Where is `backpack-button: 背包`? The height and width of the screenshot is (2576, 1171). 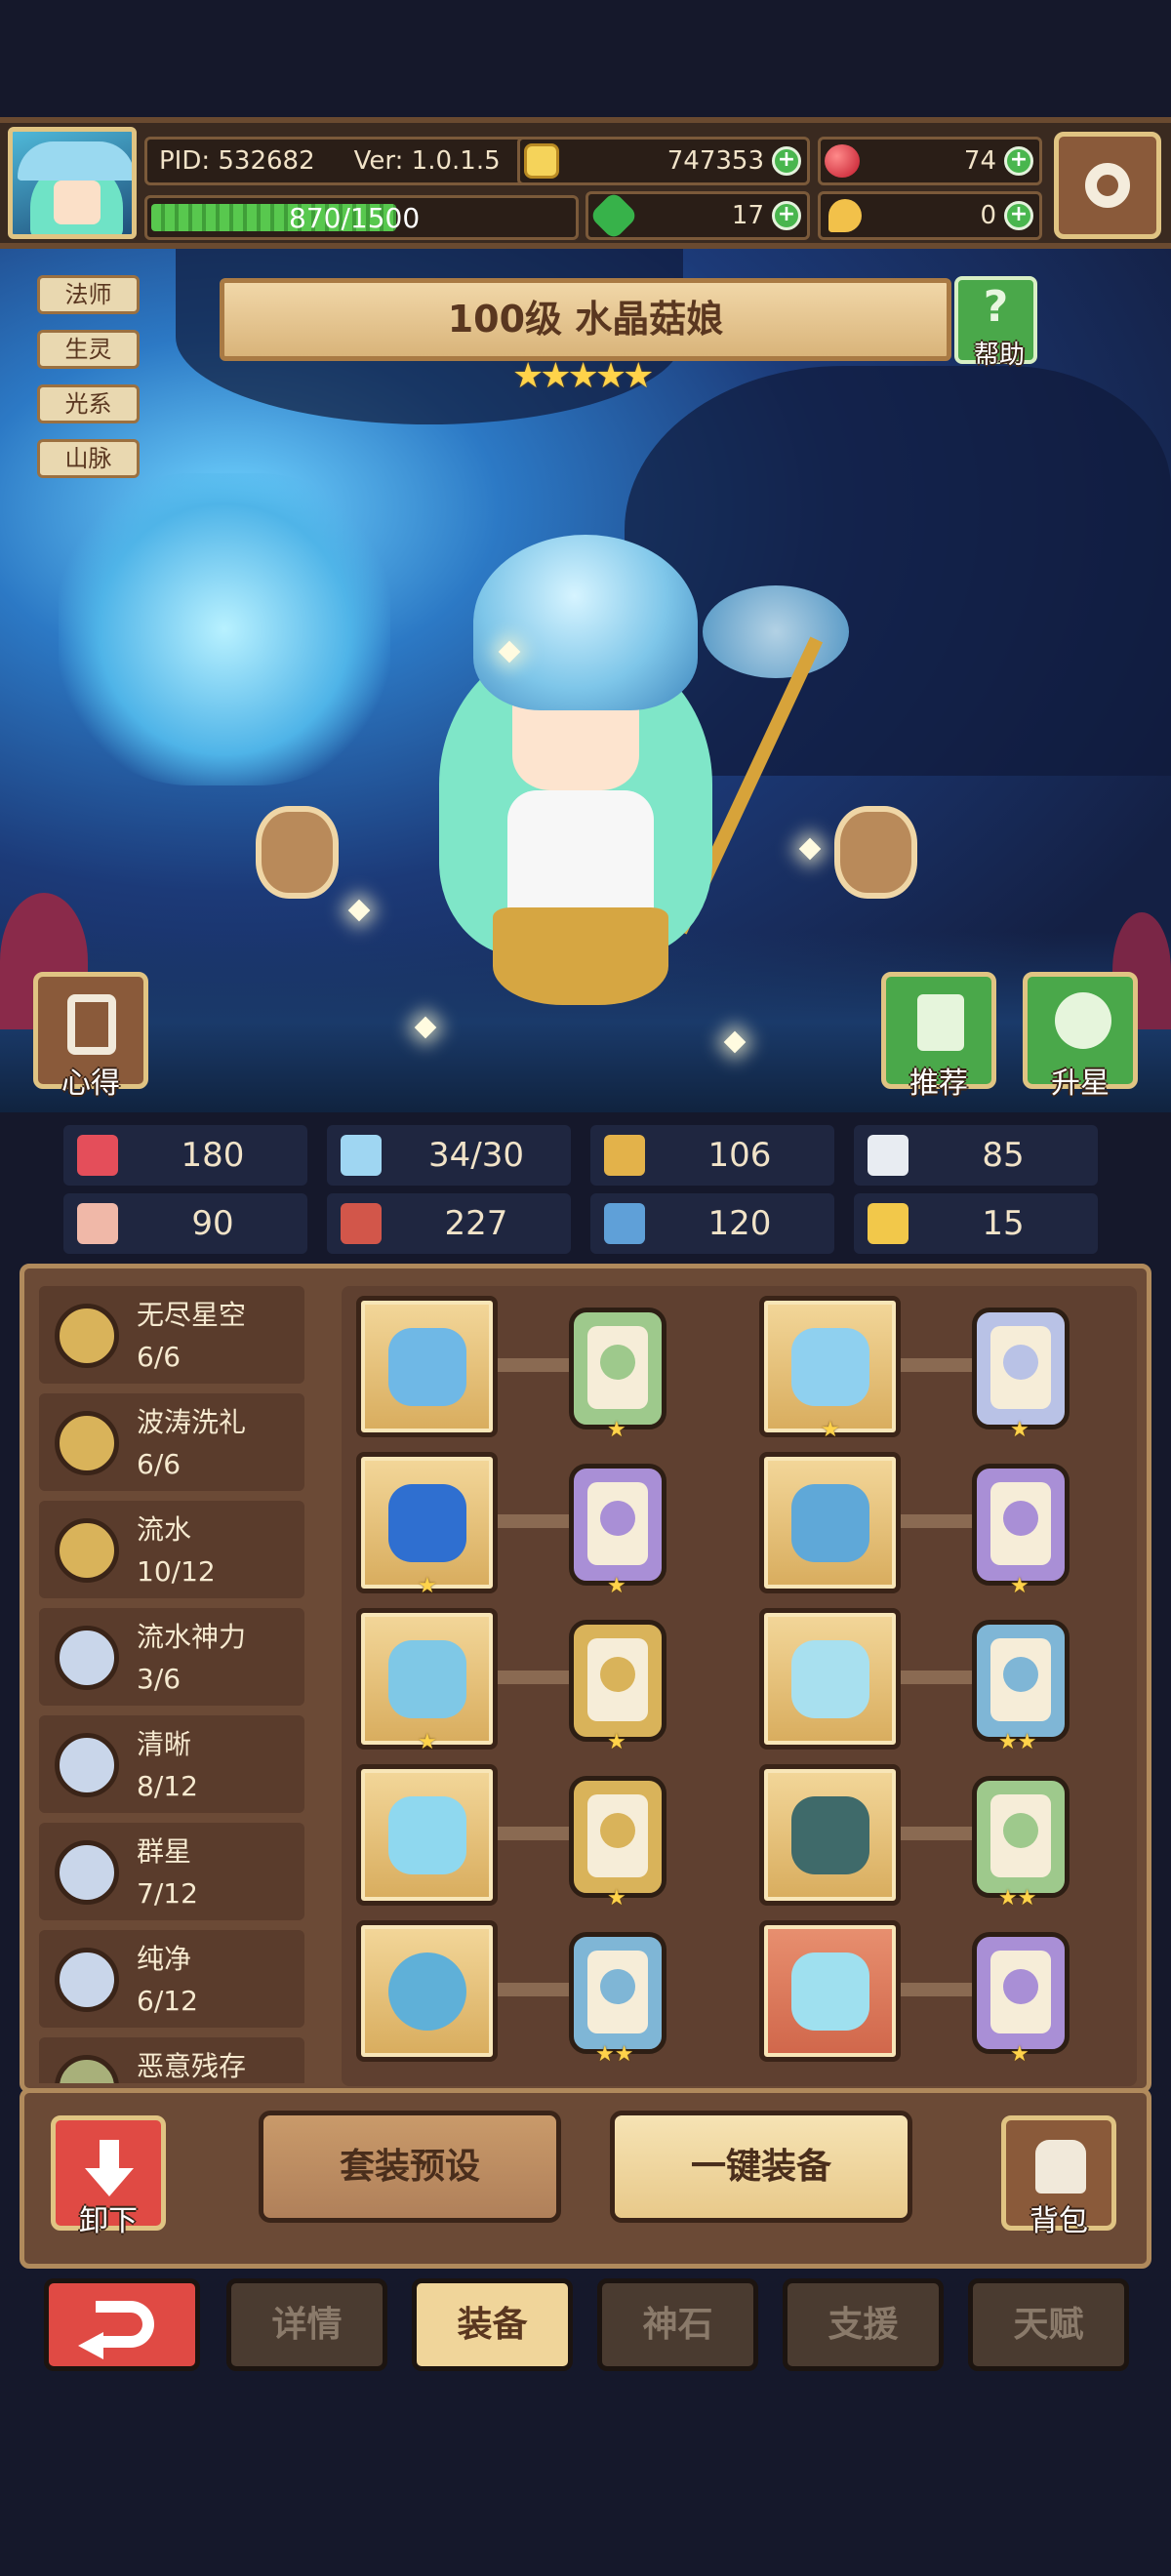
backpack-button: 背包 is located at coordinates (1058, 2176).